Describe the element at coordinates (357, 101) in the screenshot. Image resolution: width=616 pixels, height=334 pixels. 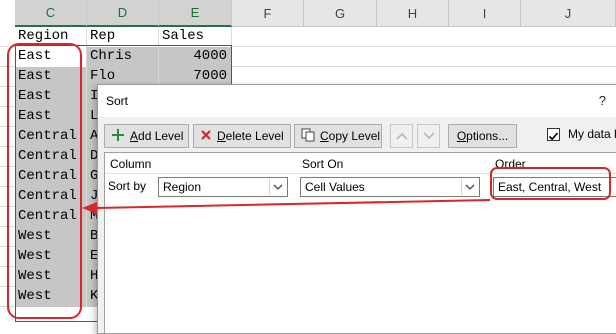
I see `dialog-titlebar: Sort ?` at that location.